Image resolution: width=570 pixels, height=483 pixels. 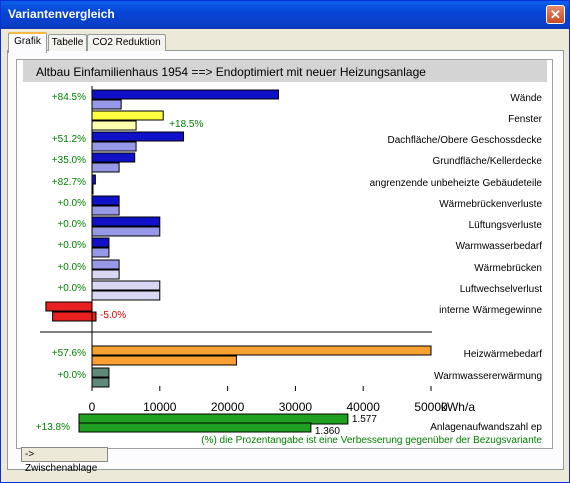 I want to click on tab-grafik: Grafik, so click(x=27, y=42).